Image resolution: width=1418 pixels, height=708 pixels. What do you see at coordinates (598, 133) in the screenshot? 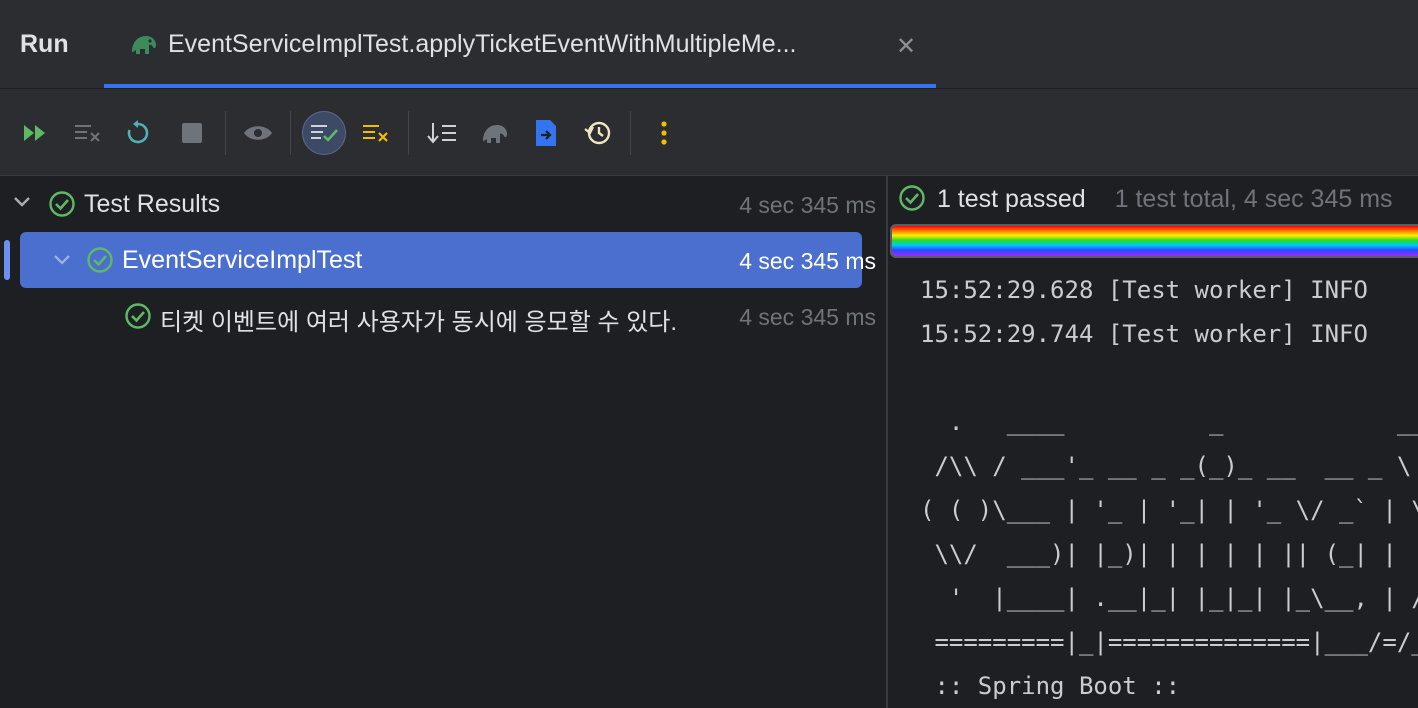
I see `history-icon` at bounding box center [598, 133].